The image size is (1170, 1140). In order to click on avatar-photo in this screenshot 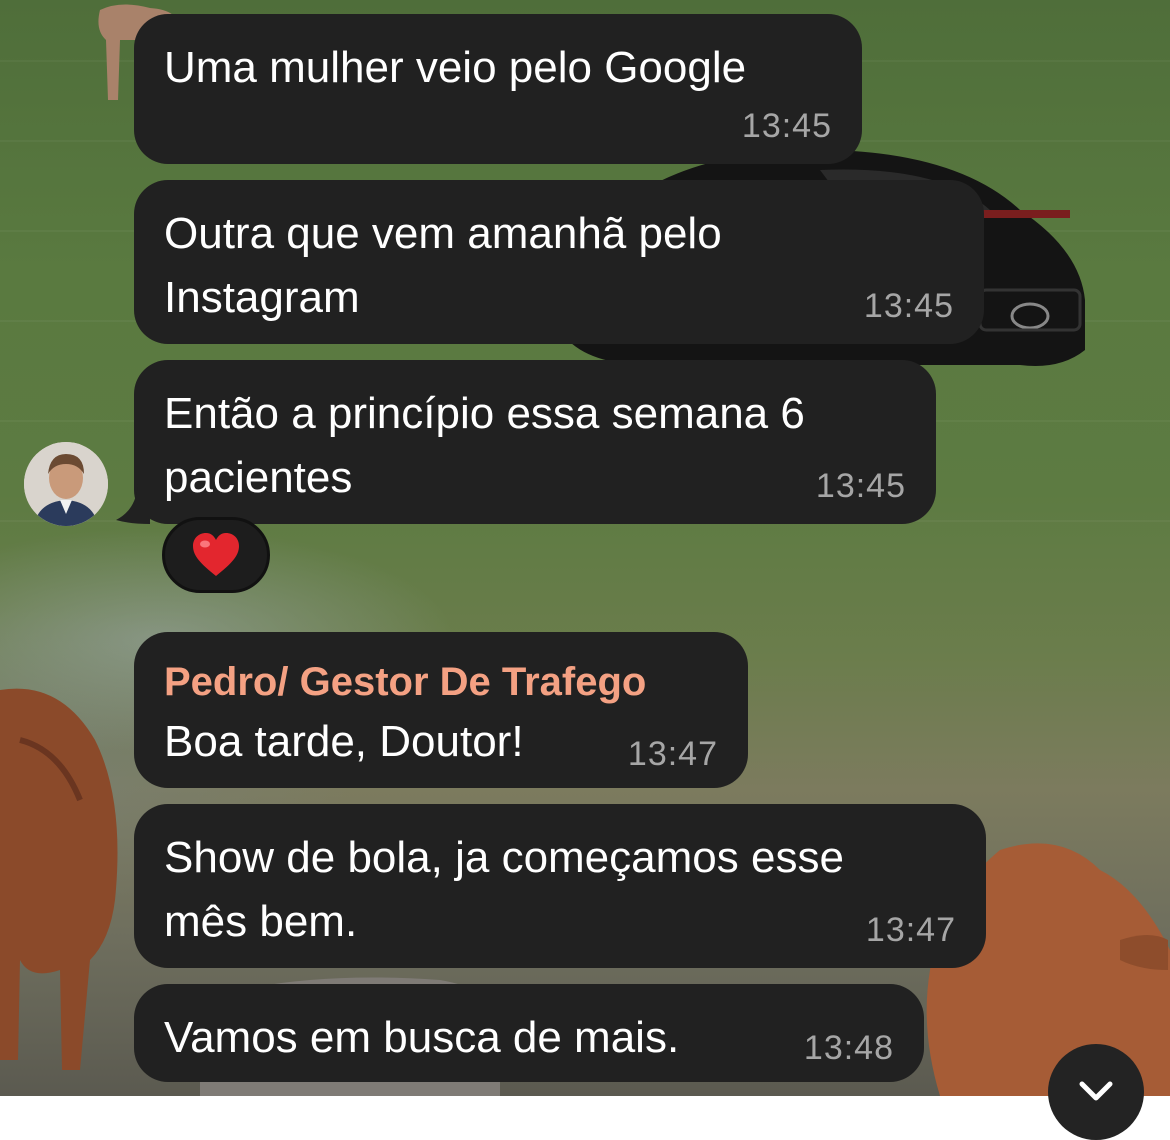, I will do `click(66, 484)`.